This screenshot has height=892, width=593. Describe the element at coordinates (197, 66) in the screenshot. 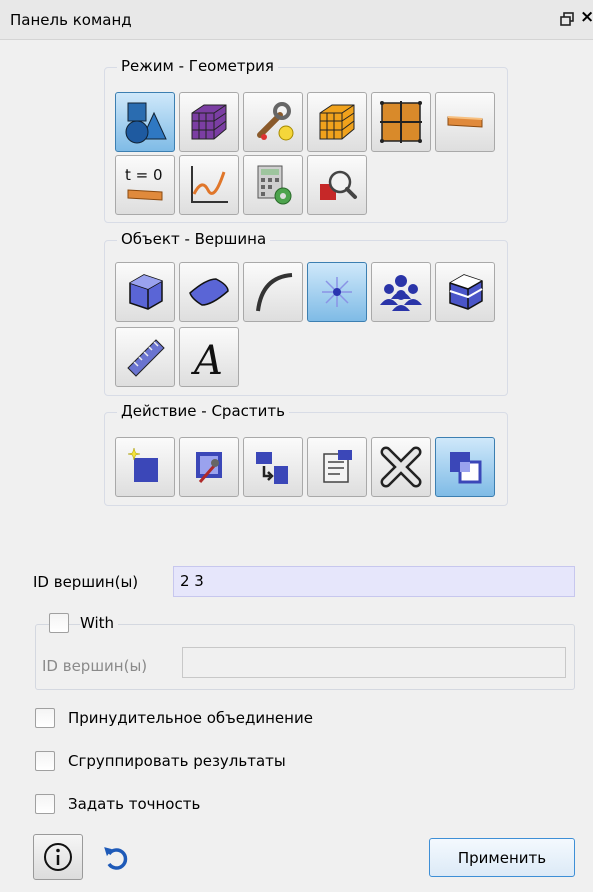

I see `mode-group-title: Режим - Геометрия` at that location.